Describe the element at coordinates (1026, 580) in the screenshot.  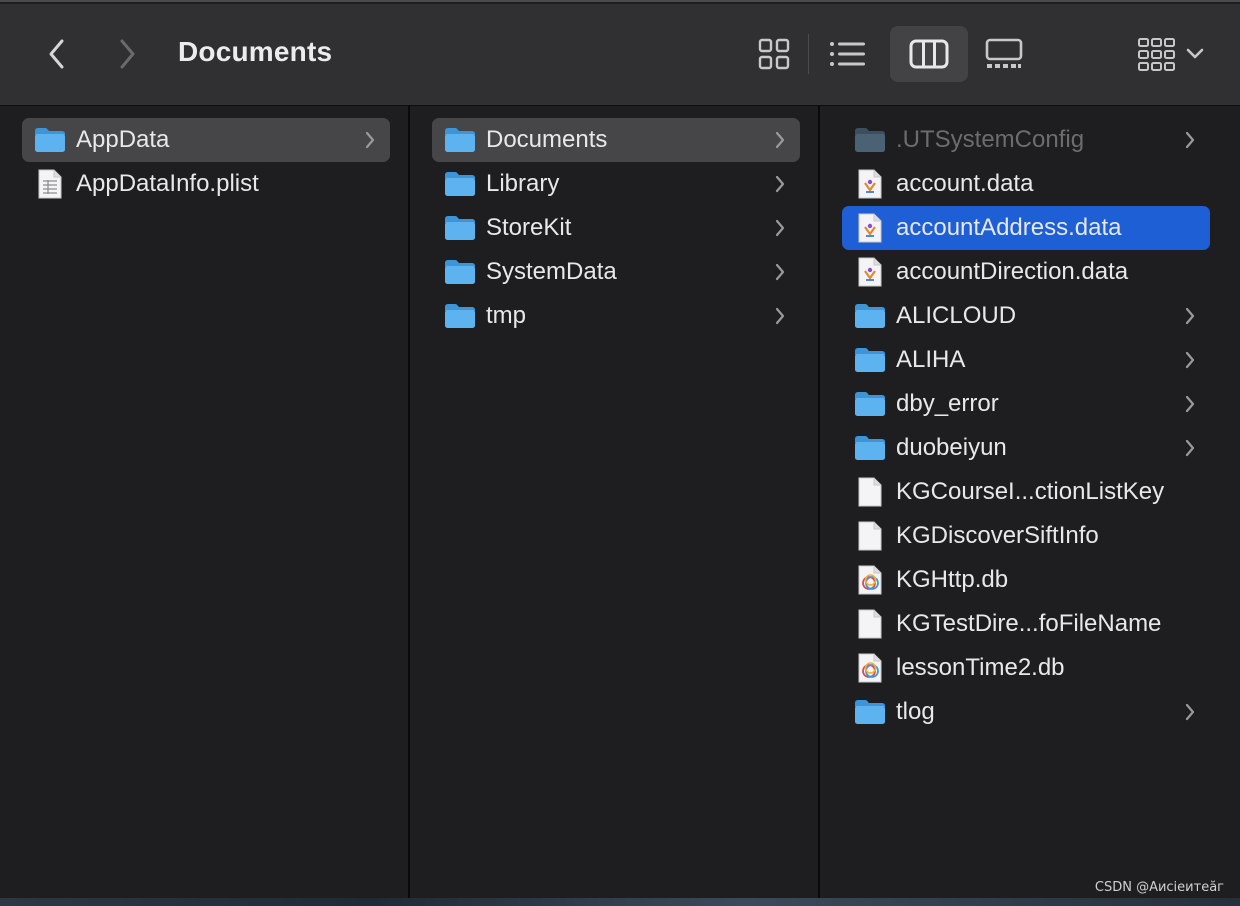
I see `file-item: KGHttp.db` at that location.